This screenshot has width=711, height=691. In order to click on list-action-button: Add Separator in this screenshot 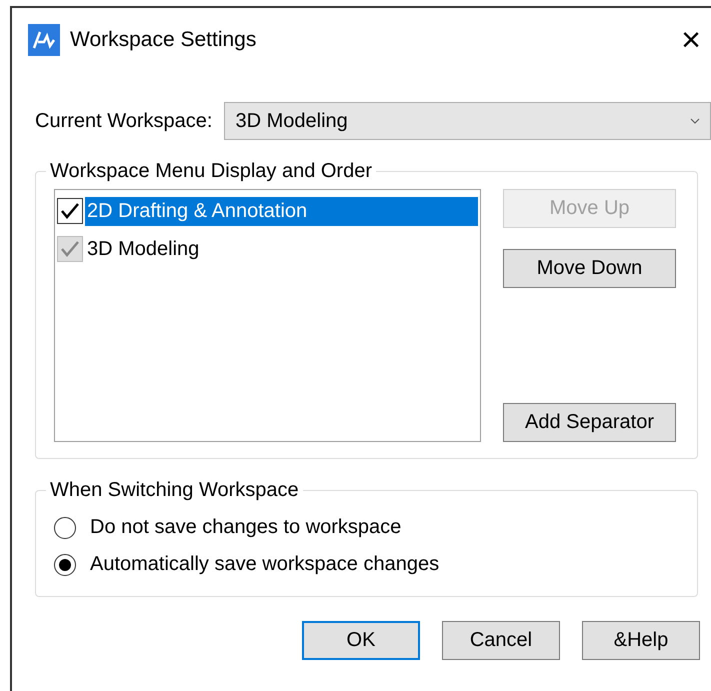, I will do `click(589, 422)`.